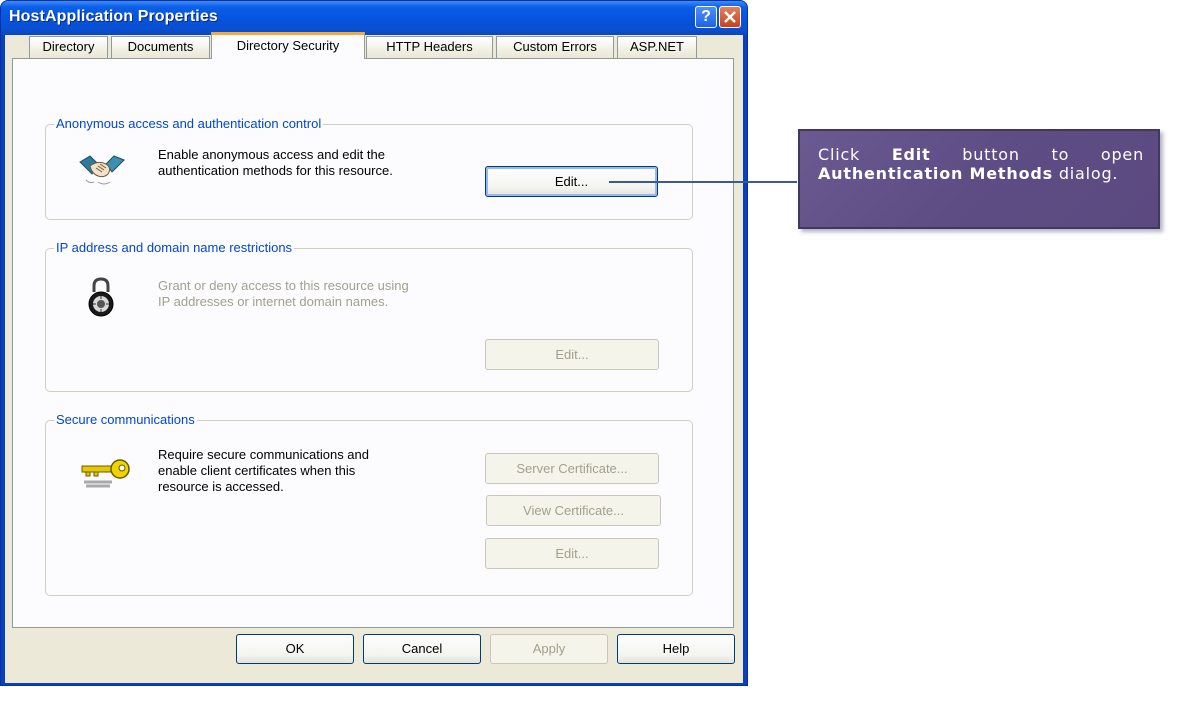  What do you see at coordinates (703, 182) in the screenshot?
I see `callout-connector-line` at bounding box center [703, 182].